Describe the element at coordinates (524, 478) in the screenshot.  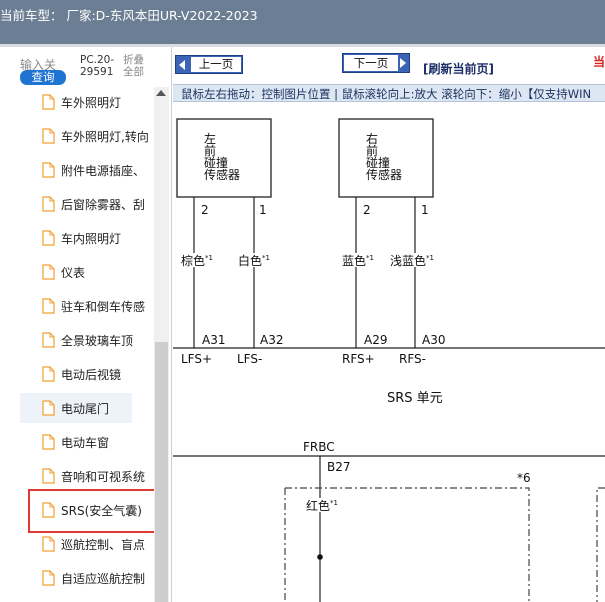
I see `note-mark: *6` at that location.